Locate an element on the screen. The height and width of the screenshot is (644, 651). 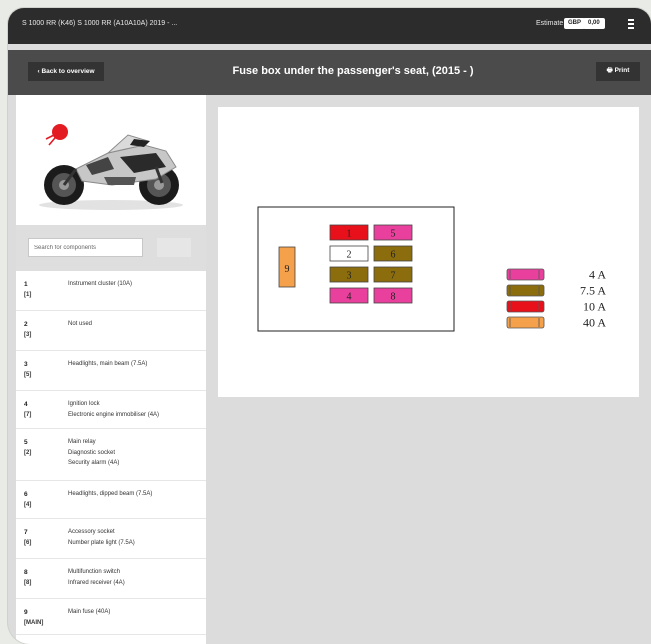
fuse-9: 9 is located at coordinates (287, 267).